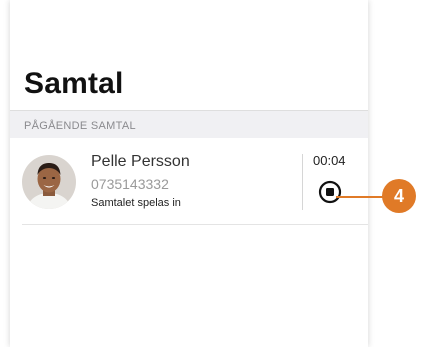 The image size is (429, 347). Describe the element at coordinates (329, 160) in the screenshot. I see `call-duration: 00:04` at that location.